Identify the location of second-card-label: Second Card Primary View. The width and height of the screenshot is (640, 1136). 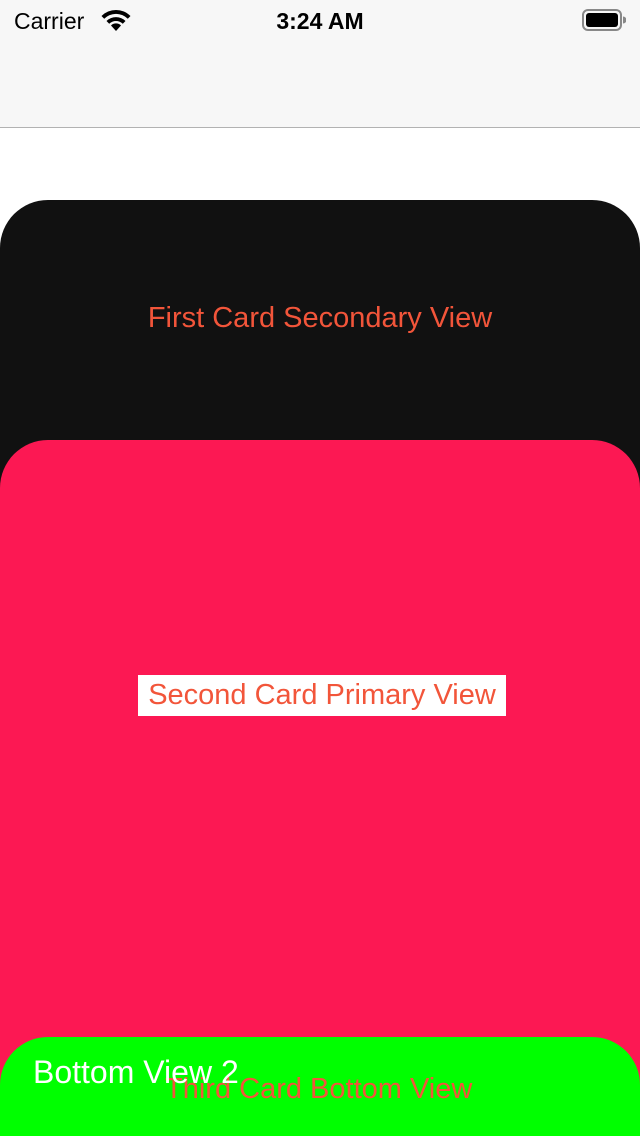
(322, 695).